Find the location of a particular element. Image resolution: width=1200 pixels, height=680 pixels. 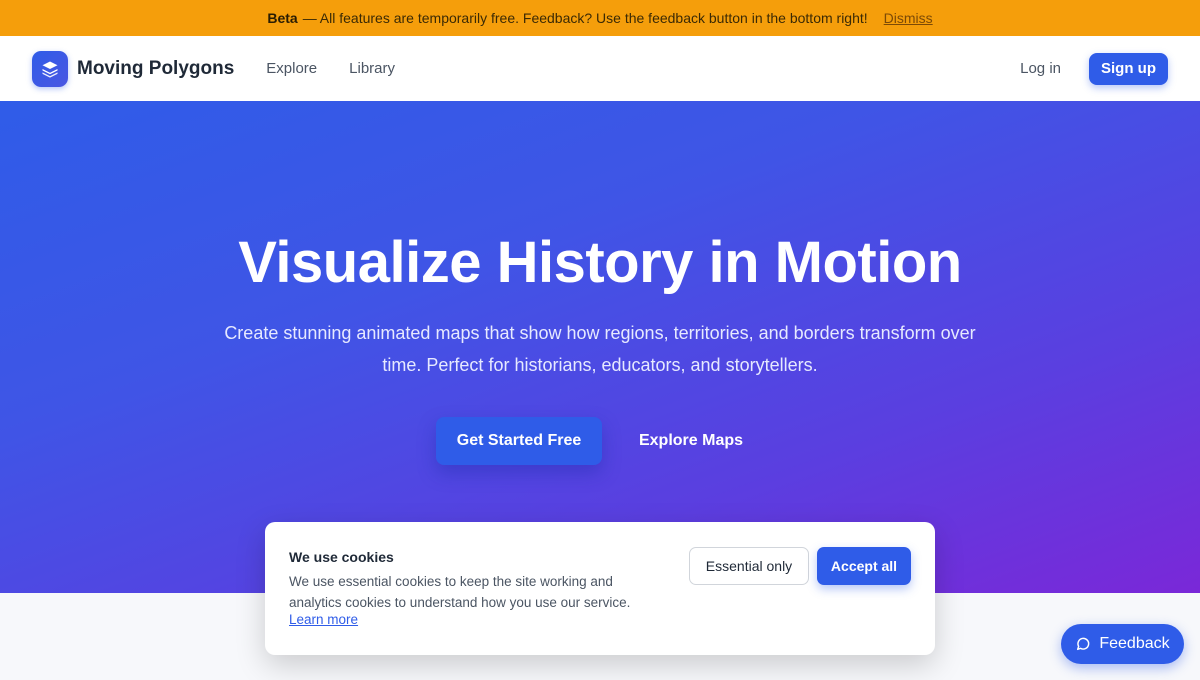

get-started-button: Get Started Free is located at coordinates (519, 441).